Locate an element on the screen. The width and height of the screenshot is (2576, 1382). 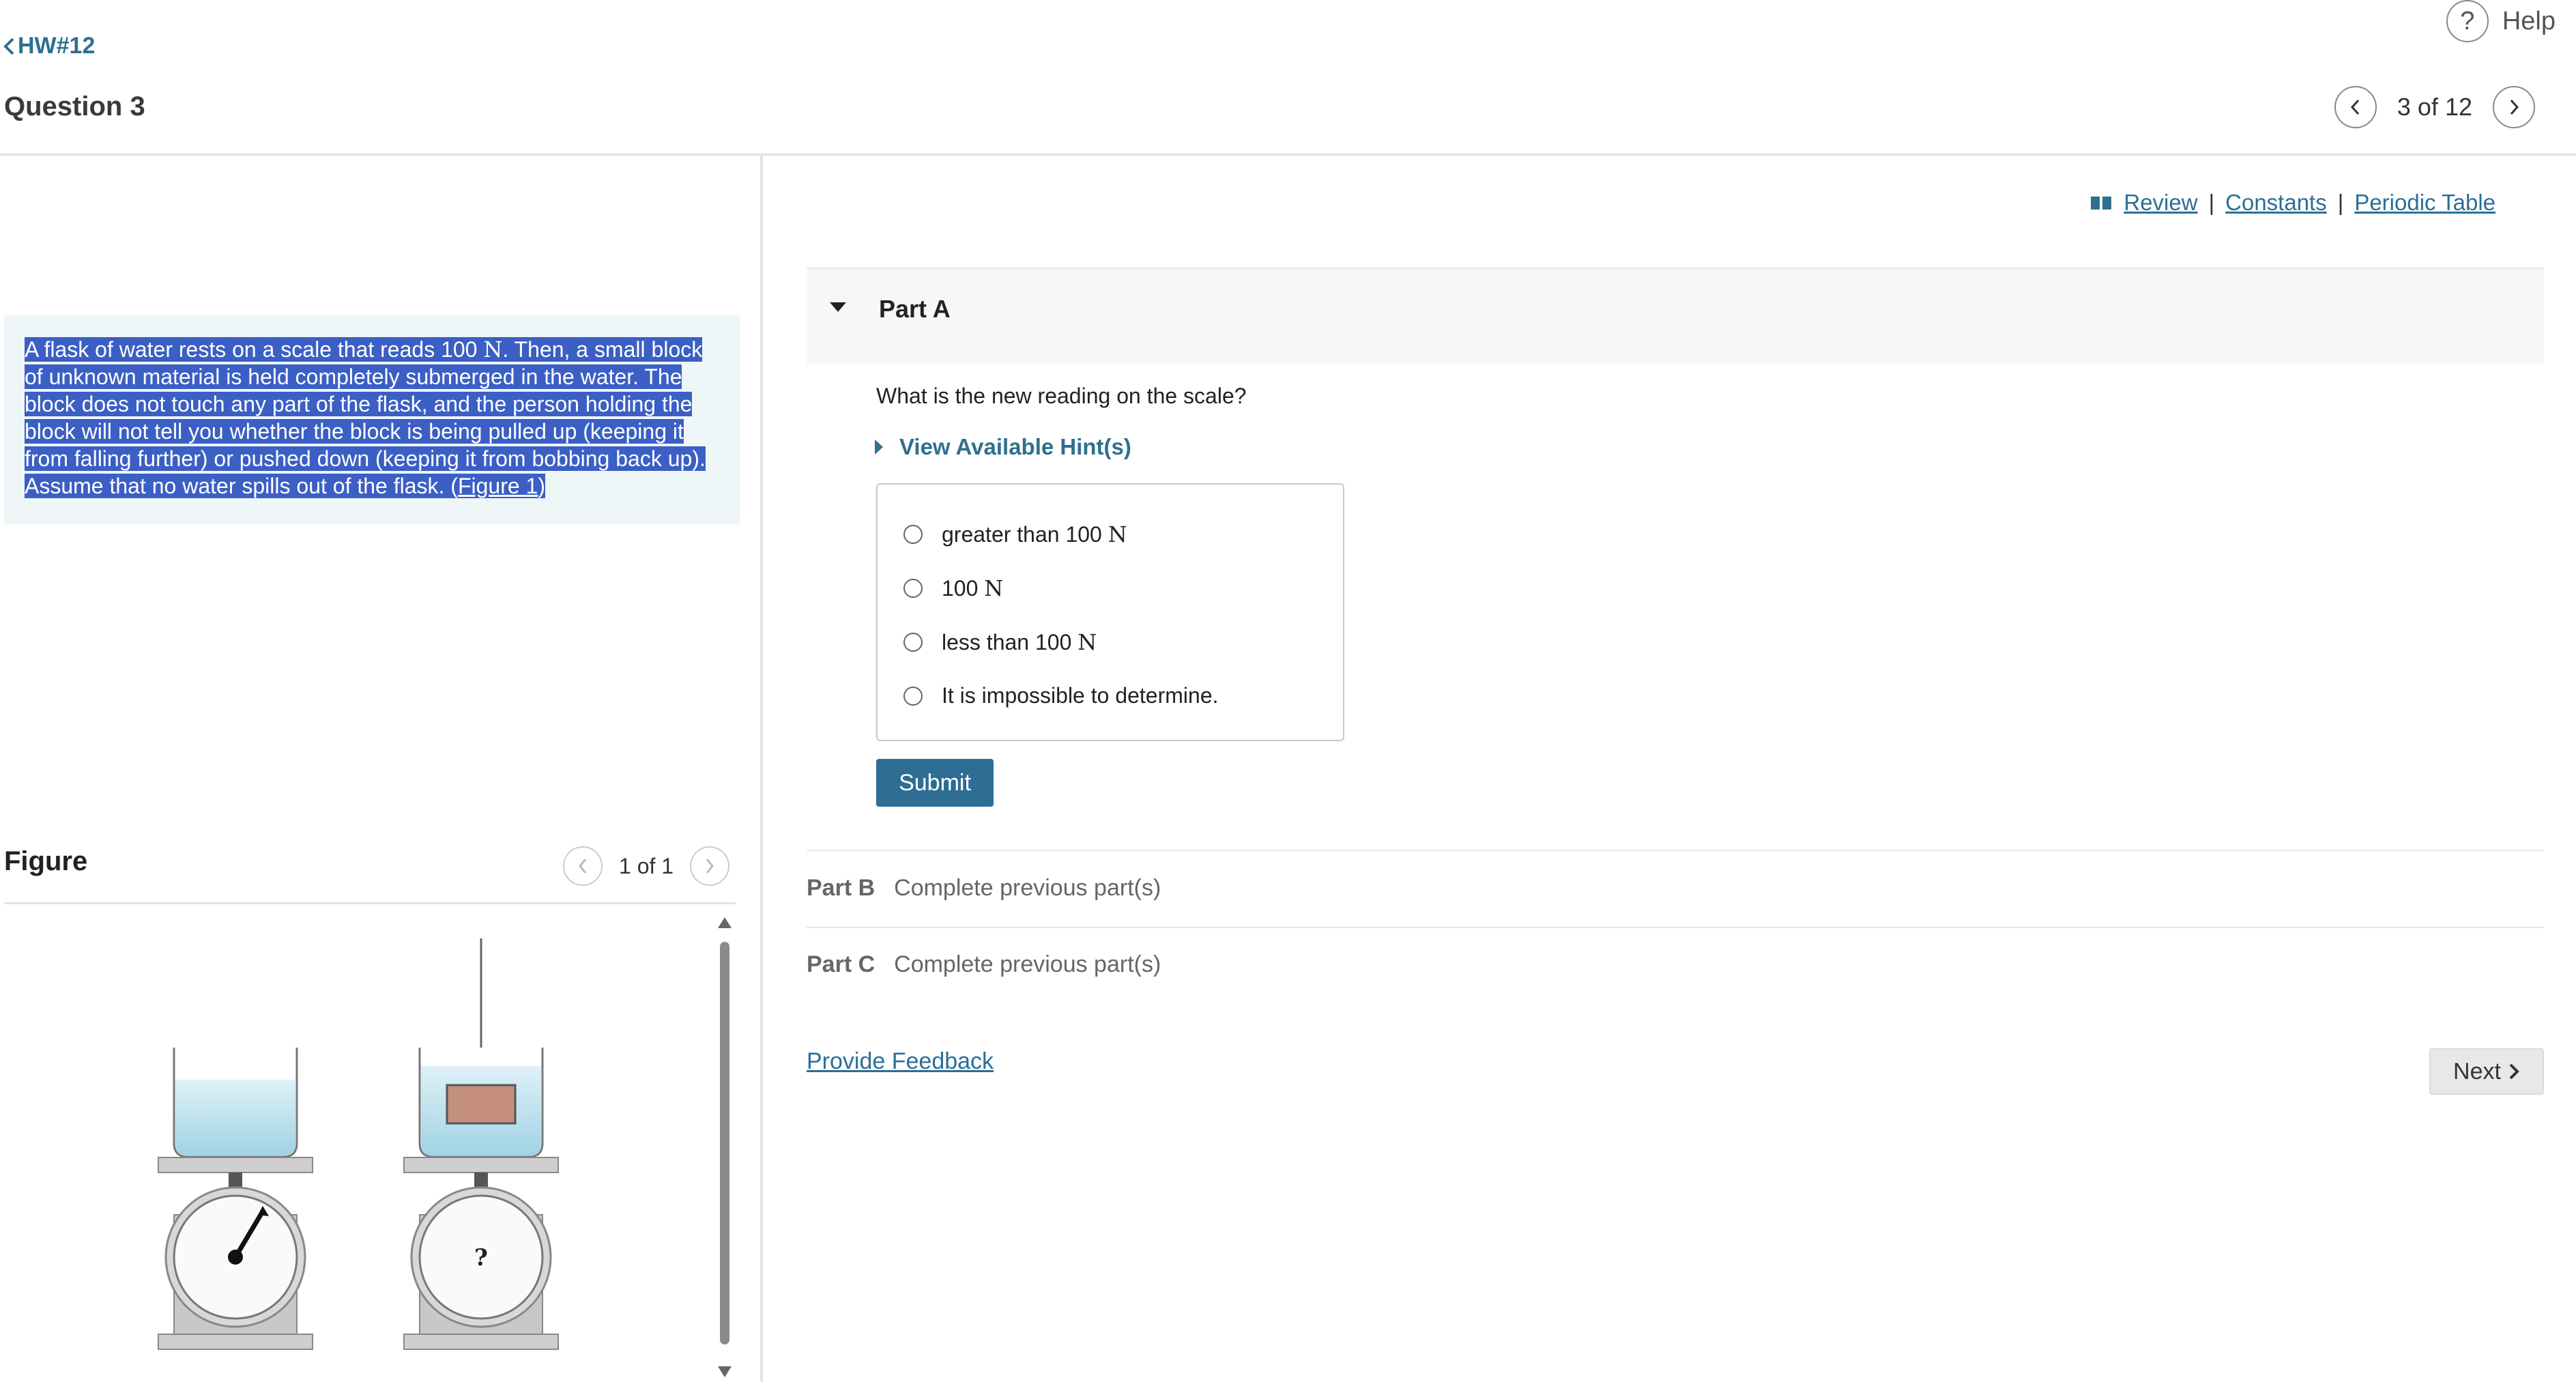
part-c-divider is located at coordinates (1675, 928).